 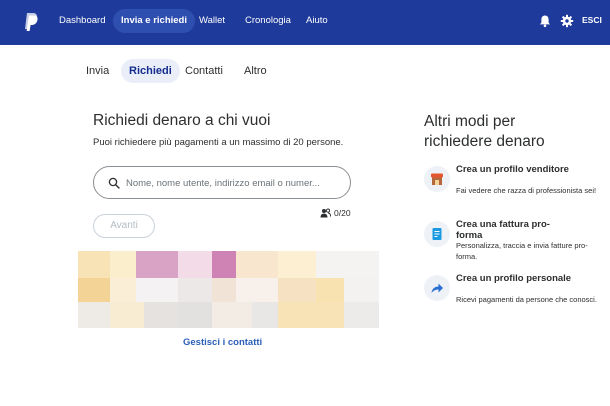 I want to click on share-arrow-icon, so click(x=437, y=288).